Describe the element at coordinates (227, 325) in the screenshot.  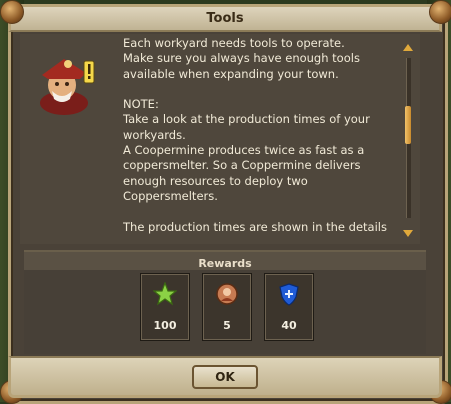
I see `reward-value: 5` at that location.